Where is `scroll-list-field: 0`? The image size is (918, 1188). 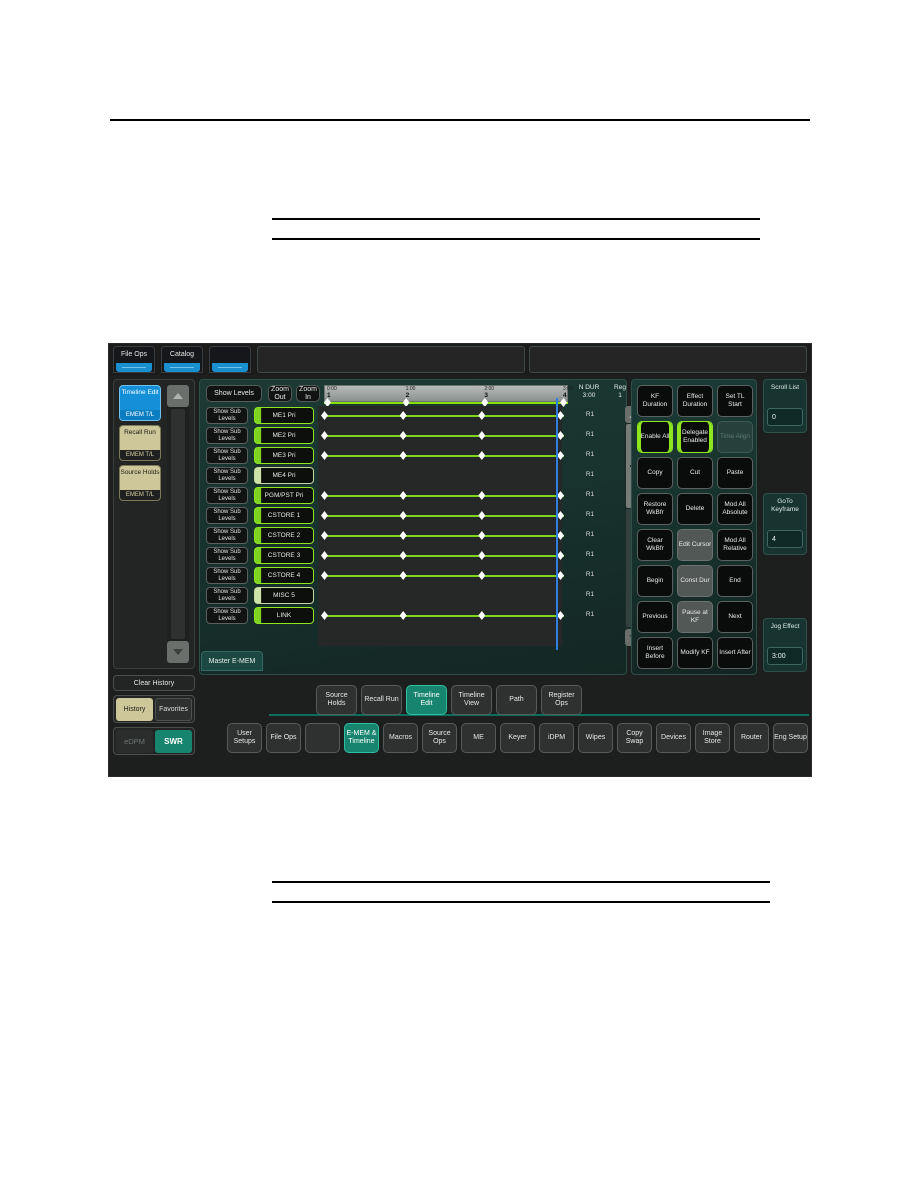
scroll-list-field: 0 is located at coordinates (785, 417).